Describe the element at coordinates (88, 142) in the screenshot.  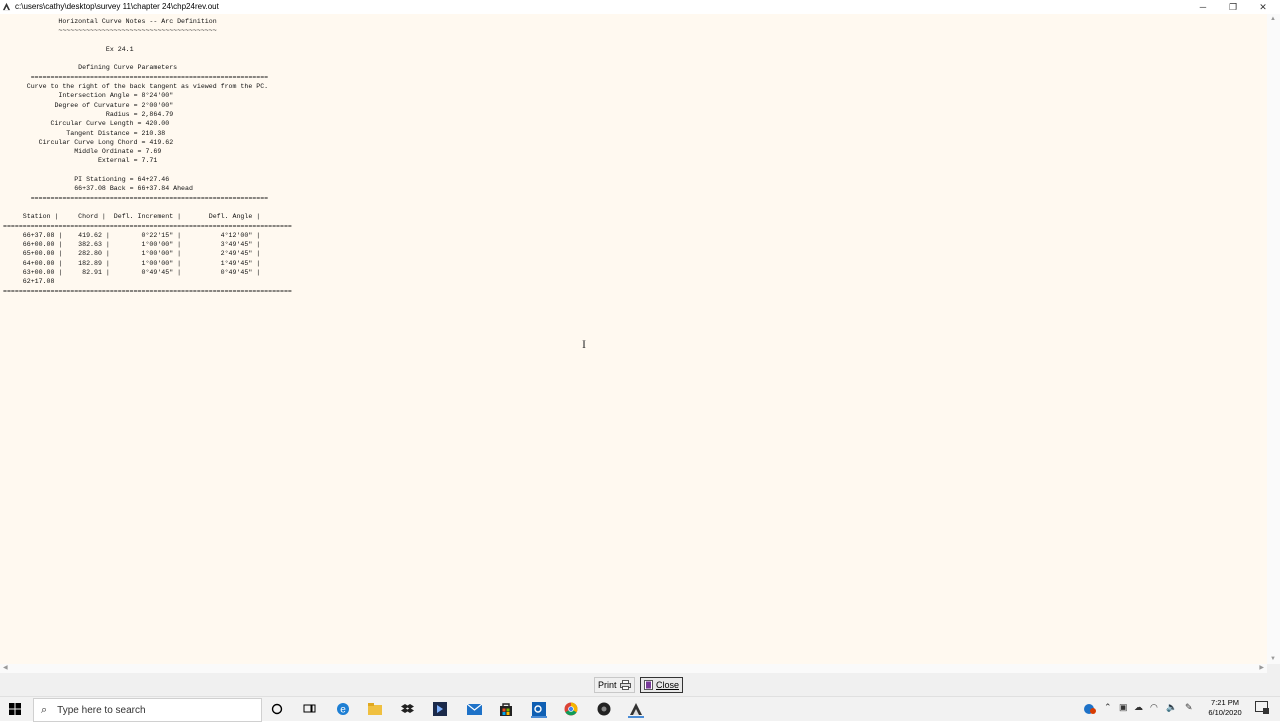
I see `report-line: Circular Curve Long Chord = 419.62` at that location.